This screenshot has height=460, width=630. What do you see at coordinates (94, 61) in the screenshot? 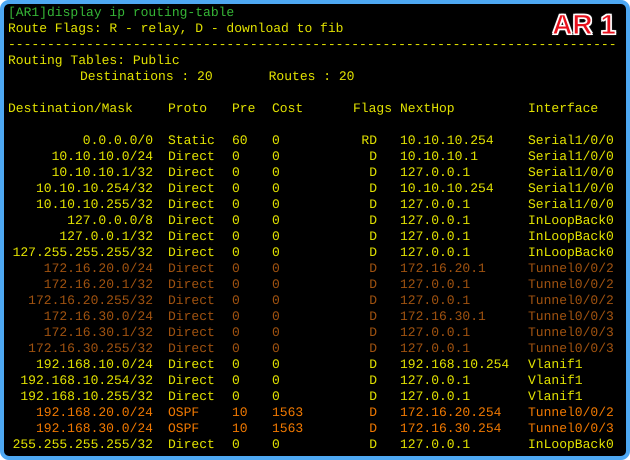
I see `table-name: Routing Tables: Public` at bounding box center [94, 61].